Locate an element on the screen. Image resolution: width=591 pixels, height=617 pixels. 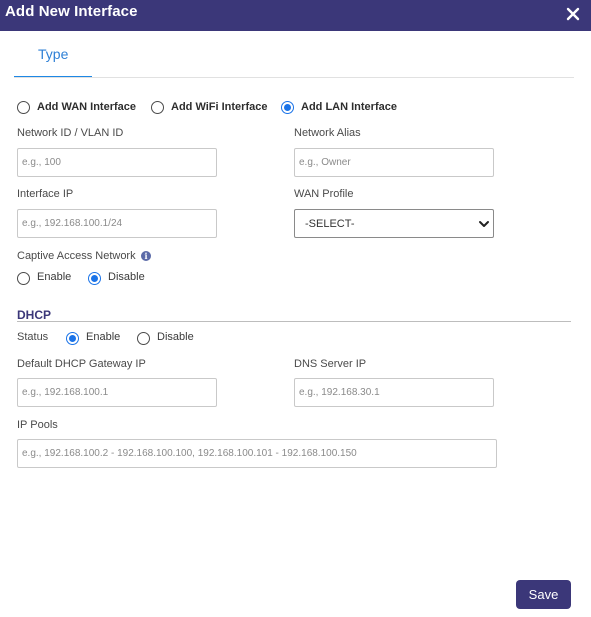
dialog-header: Add New Interface is located at coordinates (295, 15).